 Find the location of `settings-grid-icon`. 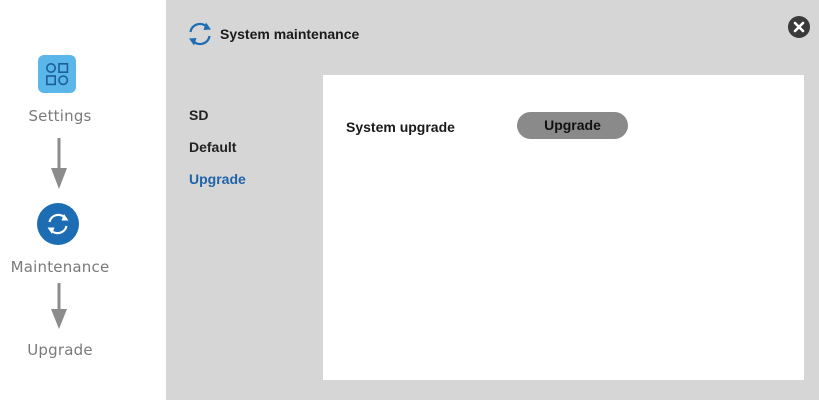

settings-grid-icon is located at coordinates (57, 74).